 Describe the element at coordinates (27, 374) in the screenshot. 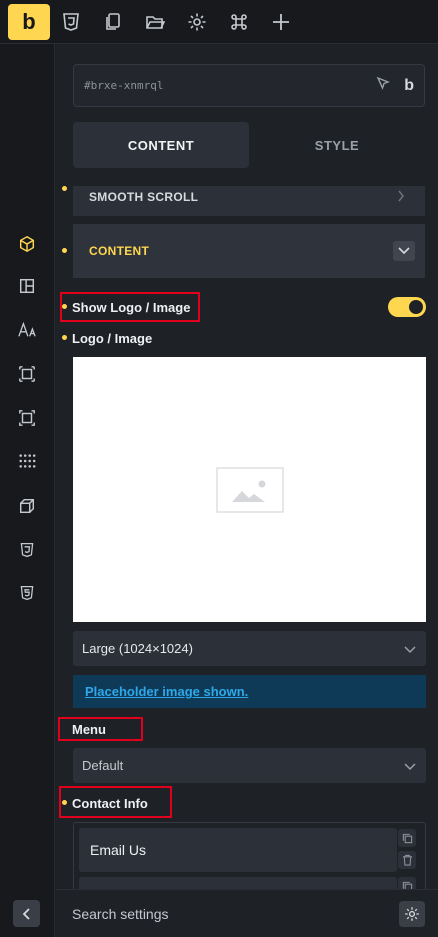

I see `spacing-icon` at that location.